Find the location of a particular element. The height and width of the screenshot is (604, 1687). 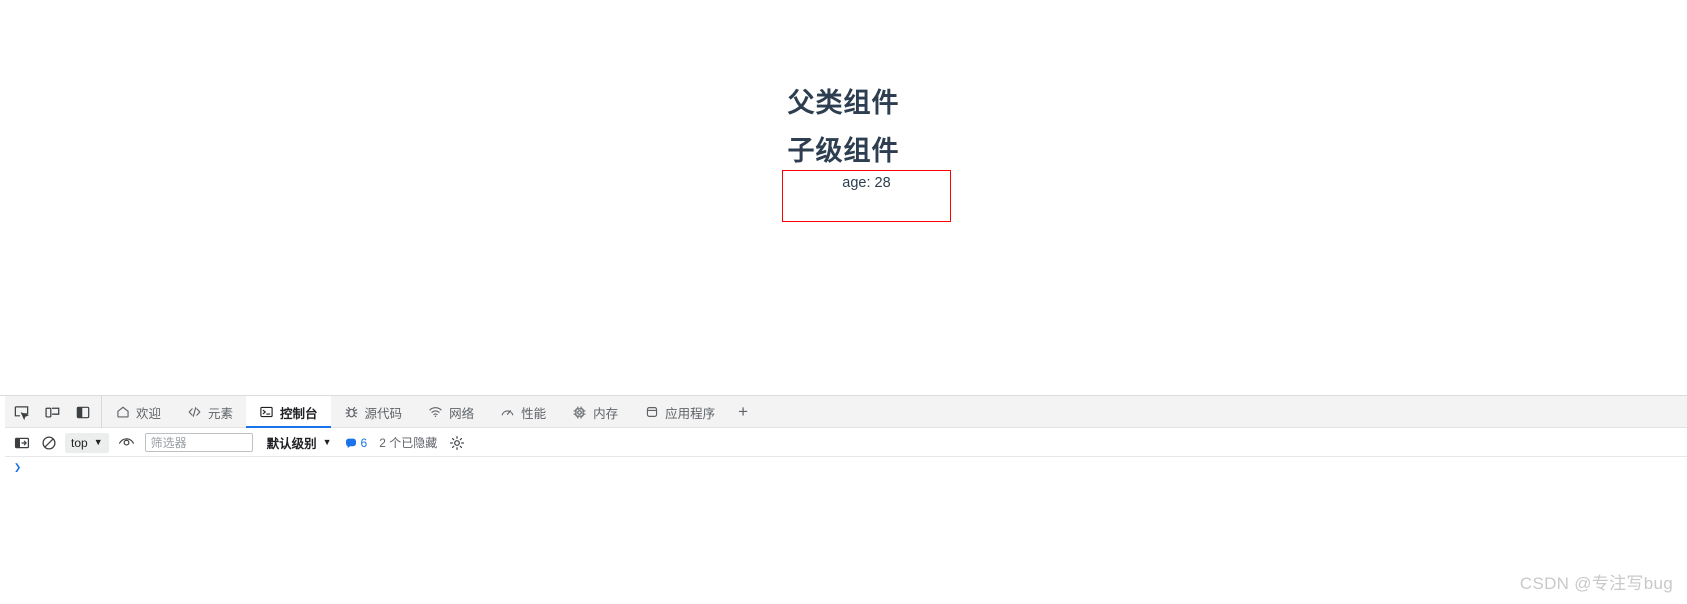

message-count-value: 6 is located at coordinates (364, 442).